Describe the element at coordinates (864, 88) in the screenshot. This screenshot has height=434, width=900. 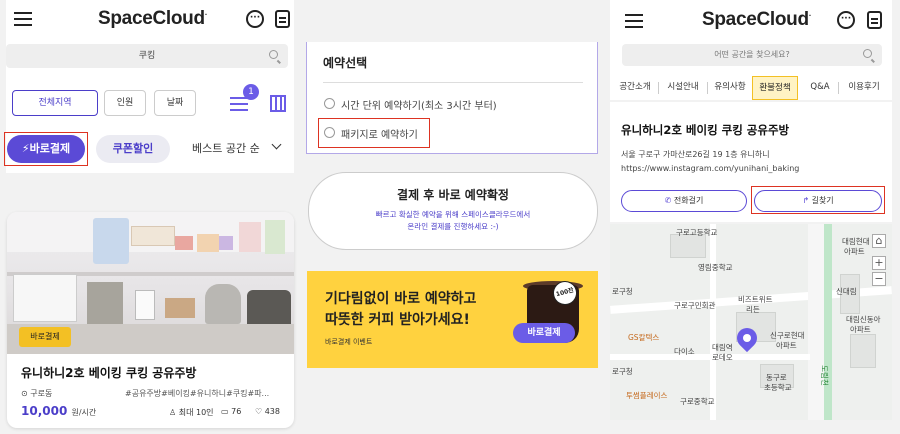
I see `tab-reviews: 이용후기` at that location.